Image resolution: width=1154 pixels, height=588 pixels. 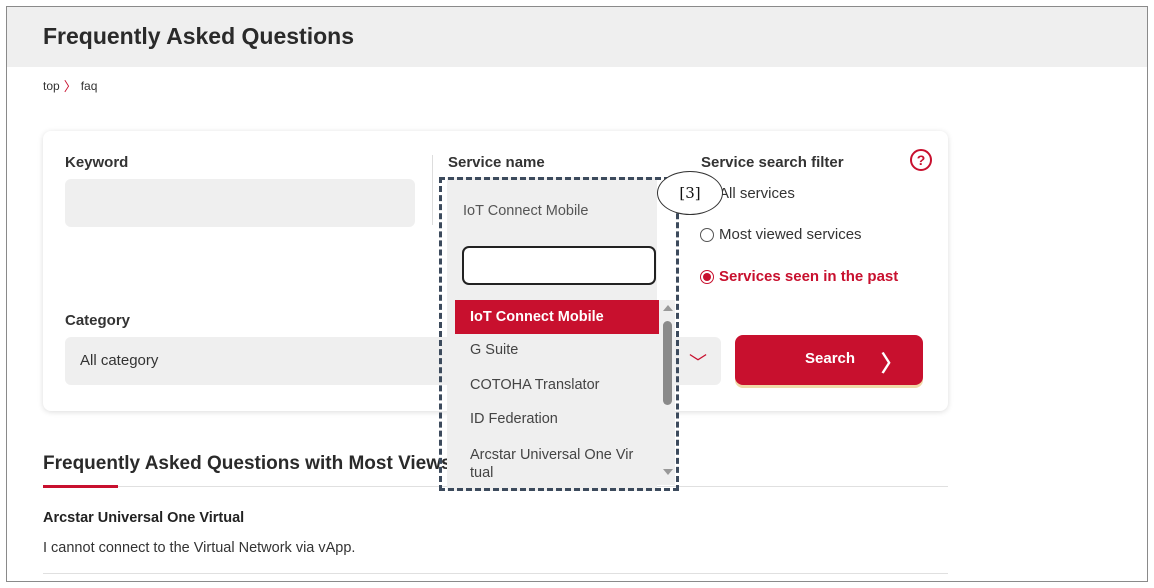 What do you see at coordinates (698, 363) in the screenshot?
I see `chevron-down-icon: ﹀` at bounding box center [698, 363].